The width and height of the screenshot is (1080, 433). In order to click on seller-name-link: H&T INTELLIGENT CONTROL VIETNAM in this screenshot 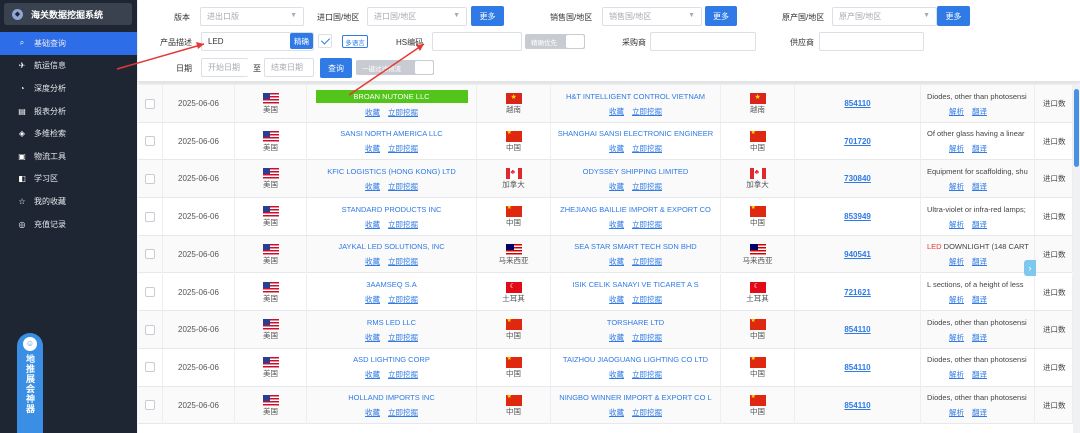, I will do `click(635, 96)`.